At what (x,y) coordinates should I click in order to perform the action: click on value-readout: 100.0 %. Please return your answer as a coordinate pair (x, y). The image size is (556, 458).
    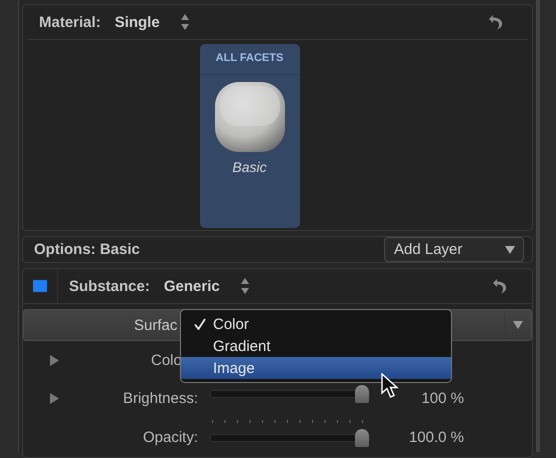
    Looking at the image, I should click on (436, 437).